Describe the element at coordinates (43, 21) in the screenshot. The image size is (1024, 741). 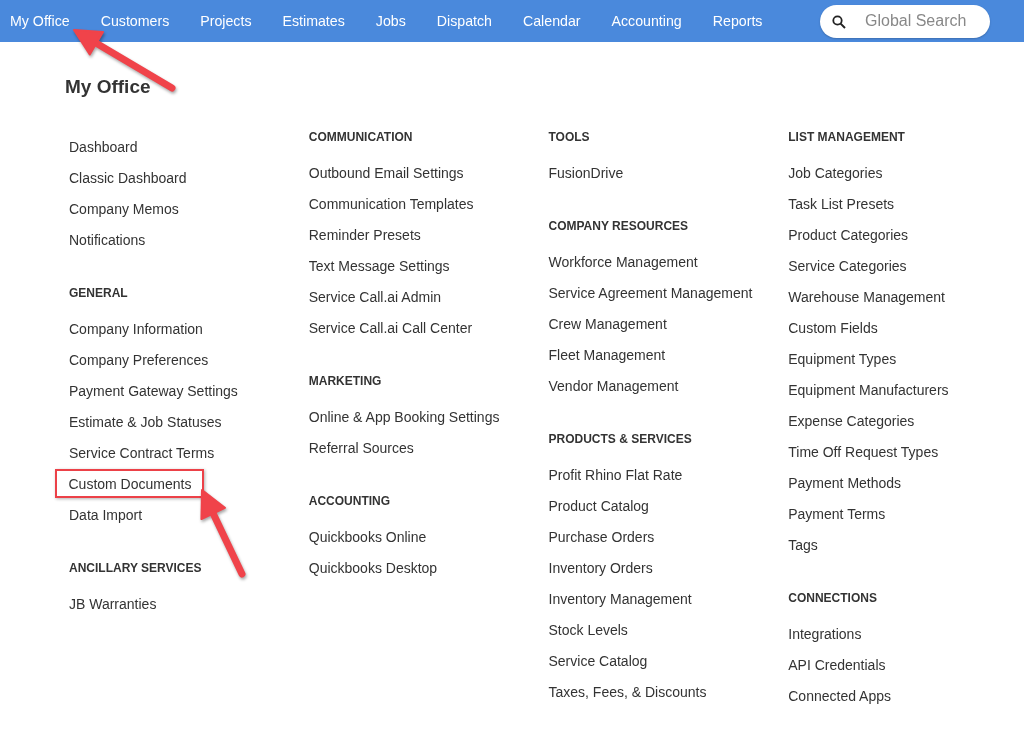
I see `nav-tab: My Office` at that location.